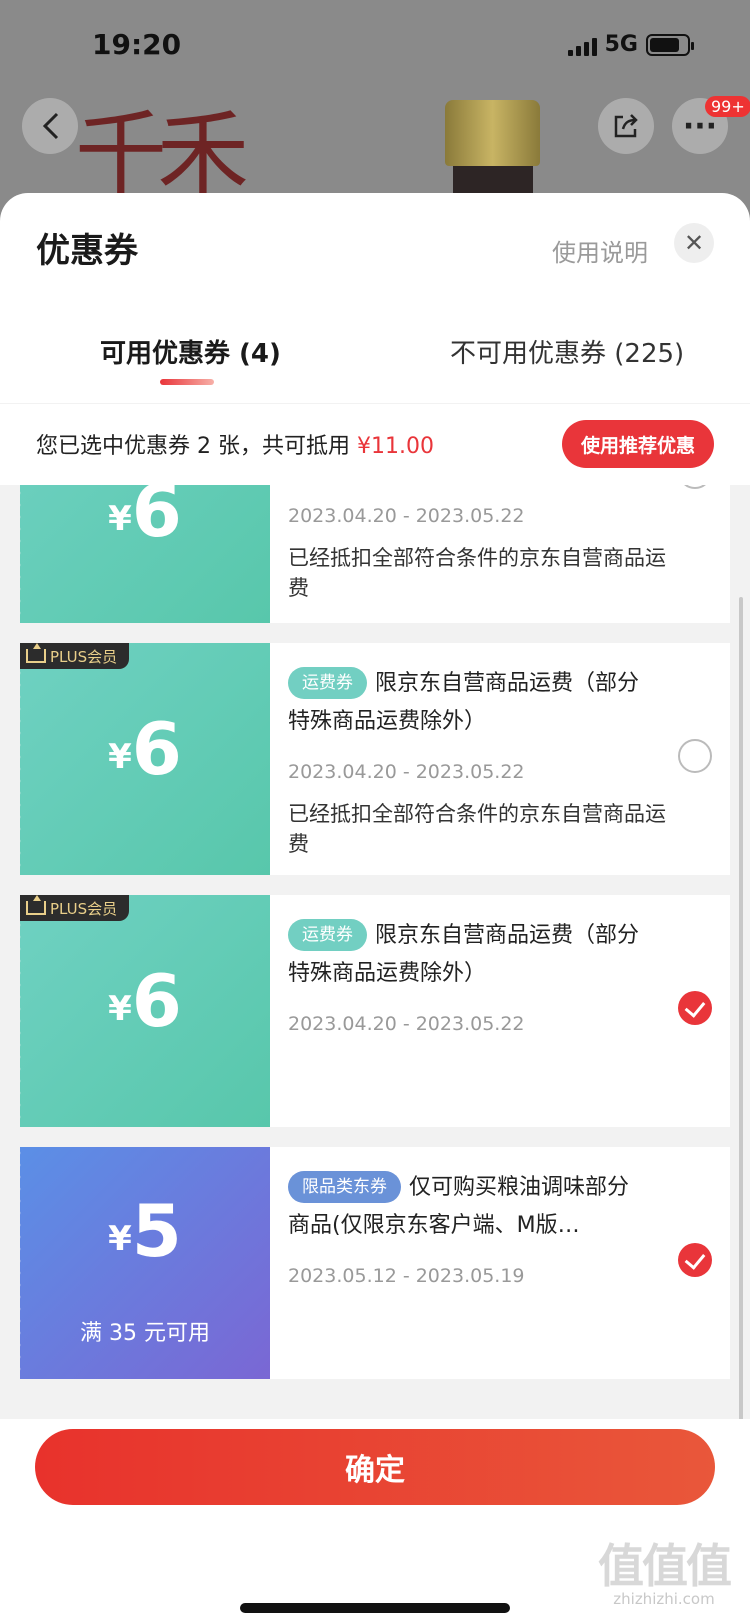  What do you see at coordinates (87, 251) in the screenshot?
I see `sheet-title: 优惠券` at bounding box center [87, 251].